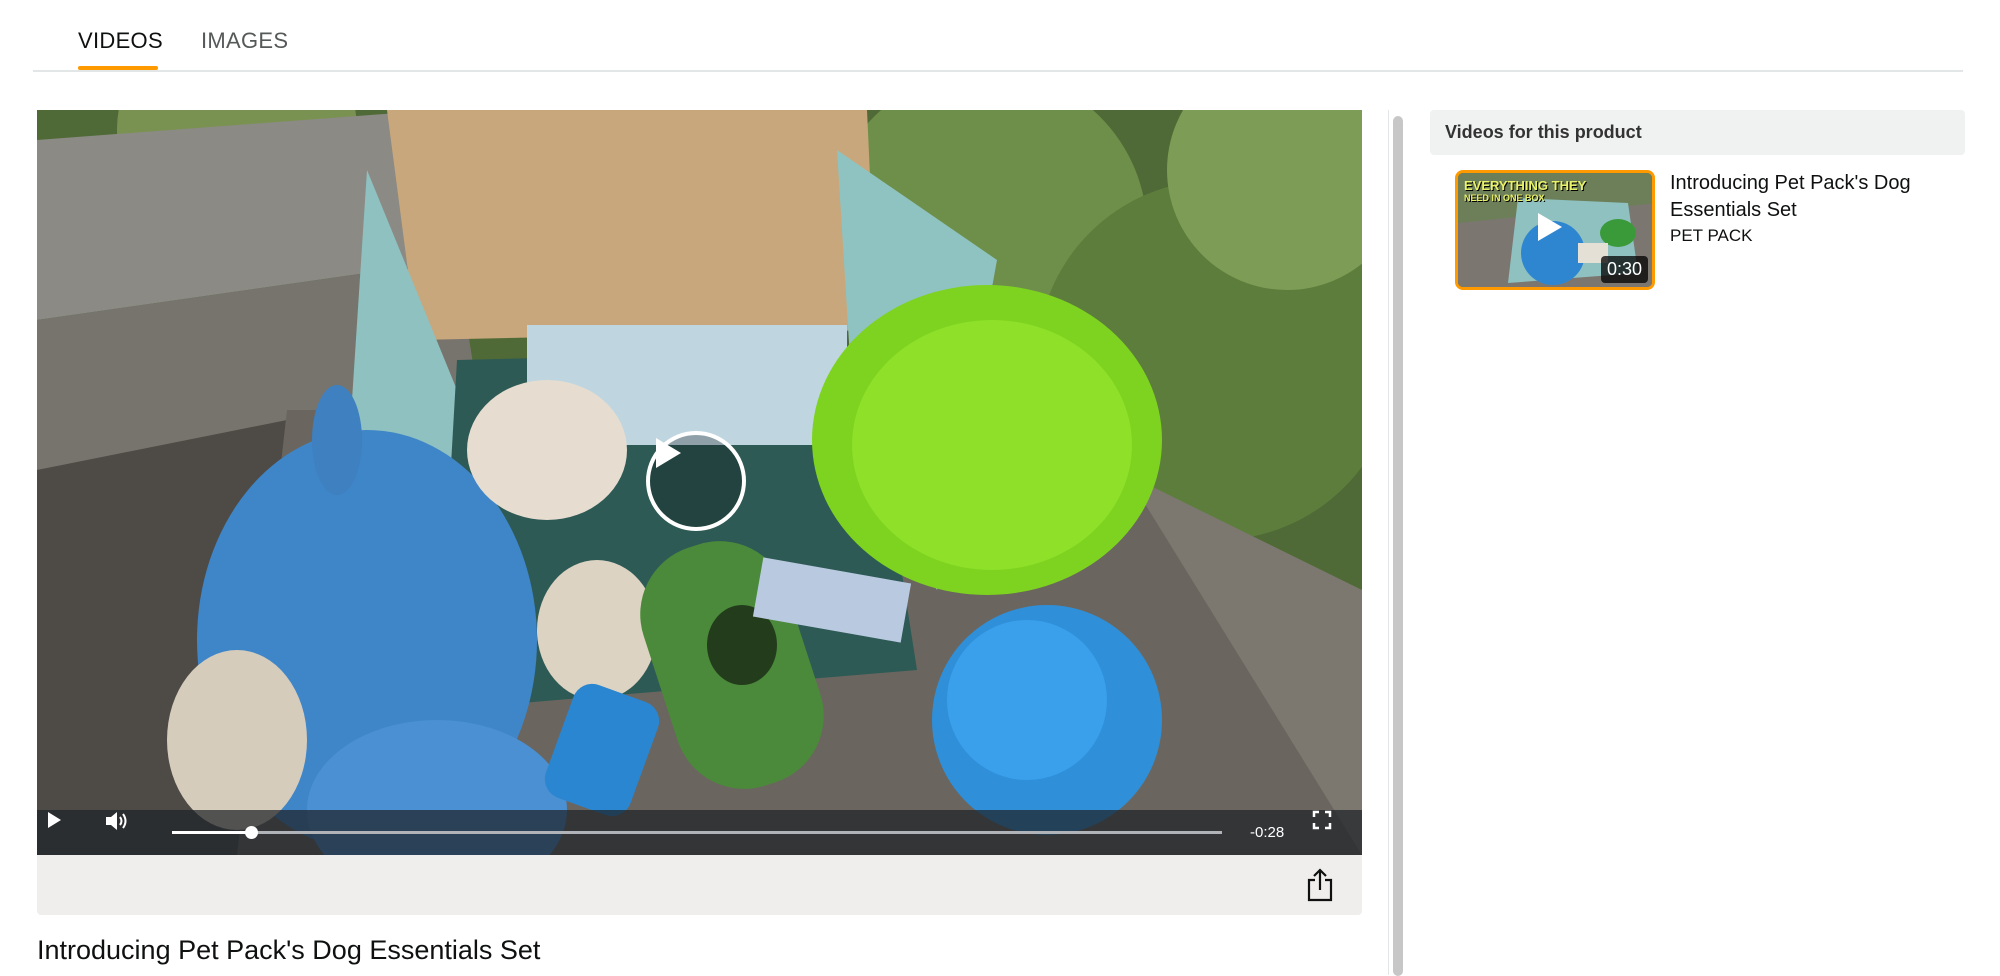 Image resolution: width=2000 pixels, height=976 pixels. I want to click on player-controls: -0:28, so click(699, 832).